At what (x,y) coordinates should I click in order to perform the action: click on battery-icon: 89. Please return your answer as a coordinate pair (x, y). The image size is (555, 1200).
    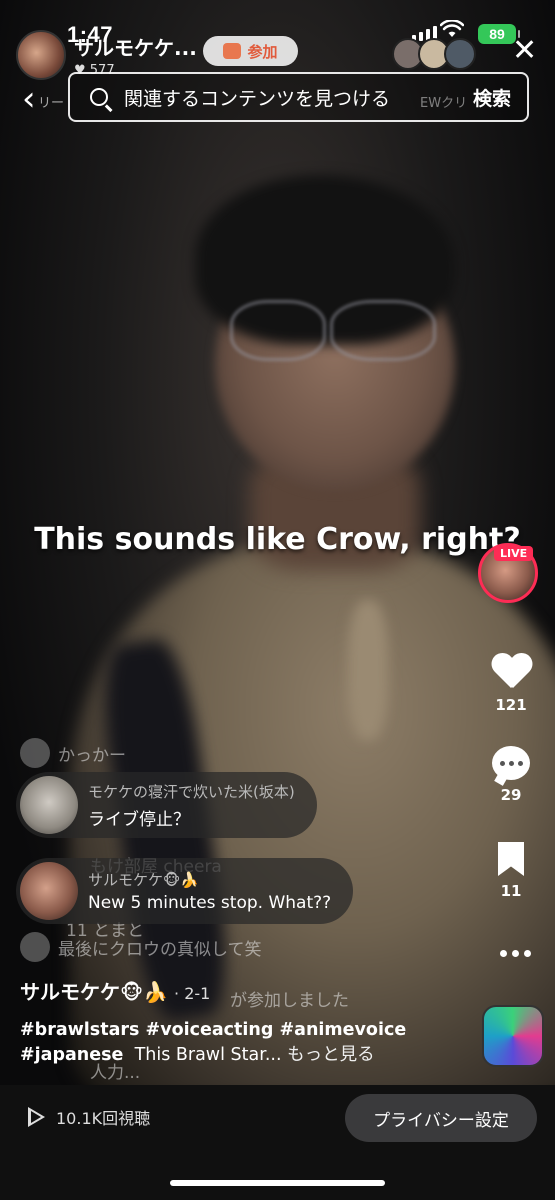
    Looking at the image, I should click on (499, 34).